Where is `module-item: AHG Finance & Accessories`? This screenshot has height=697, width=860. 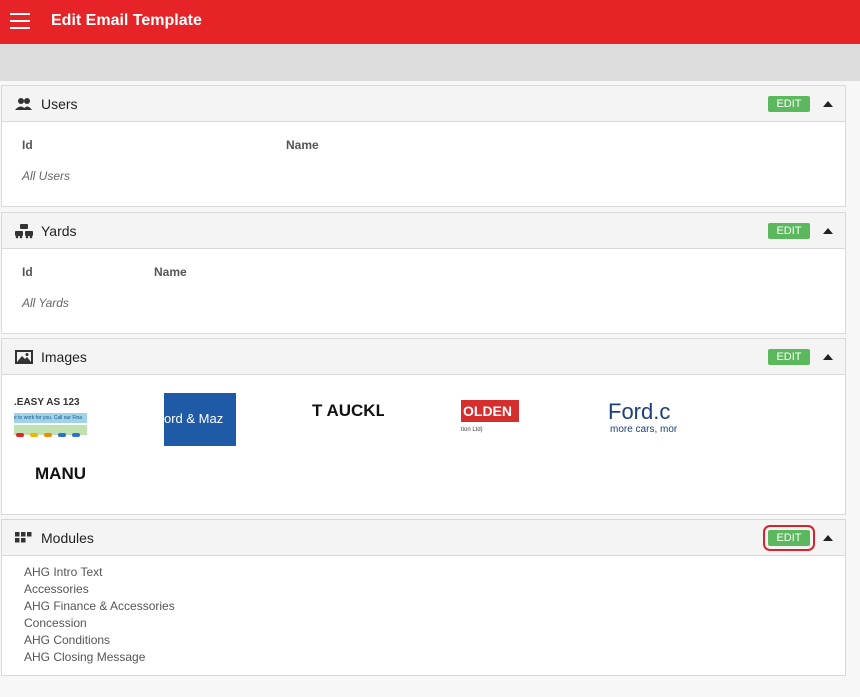 module-item: AHG Finance & Accessories is located at coordinates (99, 606).